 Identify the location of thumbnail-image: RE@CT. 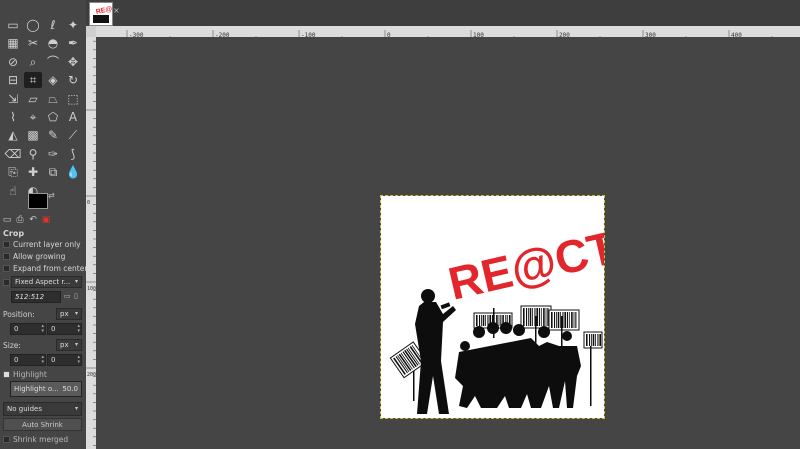
(101, 14).